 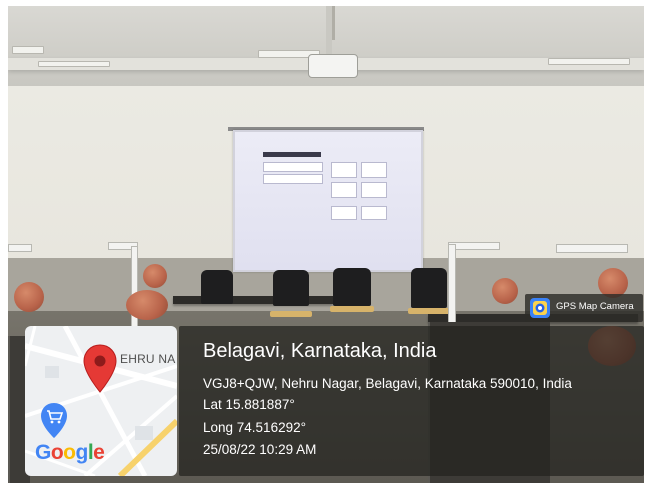 I want to click on shopping-cart-pin-icon, so click(x=54, y=420).